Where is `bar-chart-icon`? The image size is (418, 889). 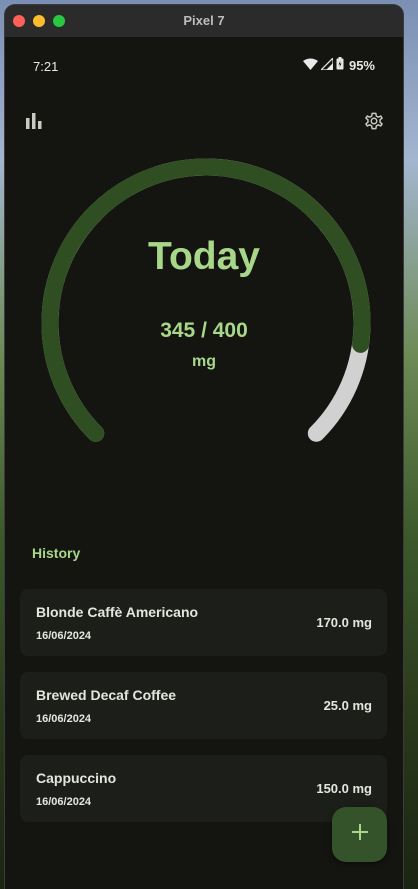
bar-chart-icon is located at coordinates (34, 123).